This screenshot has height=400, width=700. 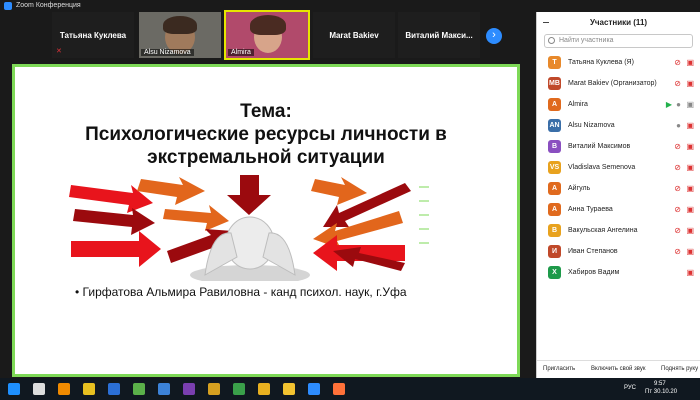 What do you see at coordinates (350, 389) in the screenshot?
I see `taskbar: РУС 9:57 Пт 30.10.20` at bounding box center [350, 389].